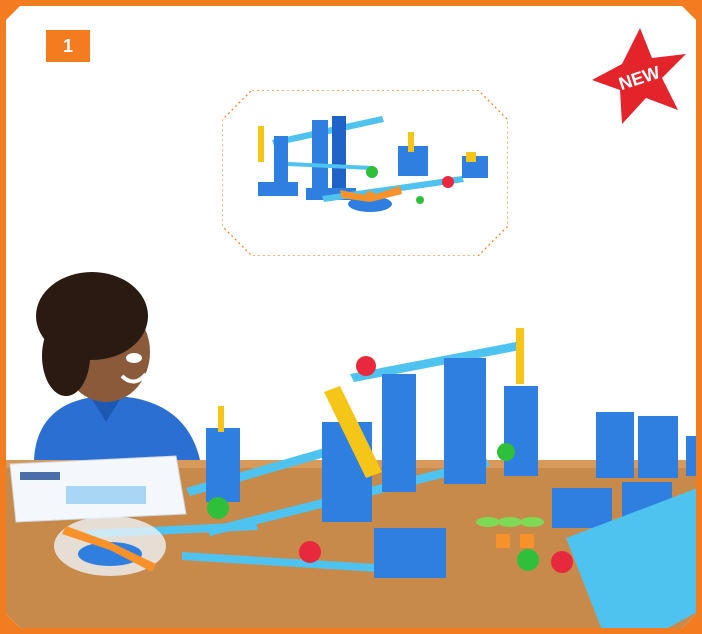 The width and height of the screenshot is (702, 634). Describe the element at coordinates (365, 173) in the screenshot. I see `kit-preview-icon` at that location.